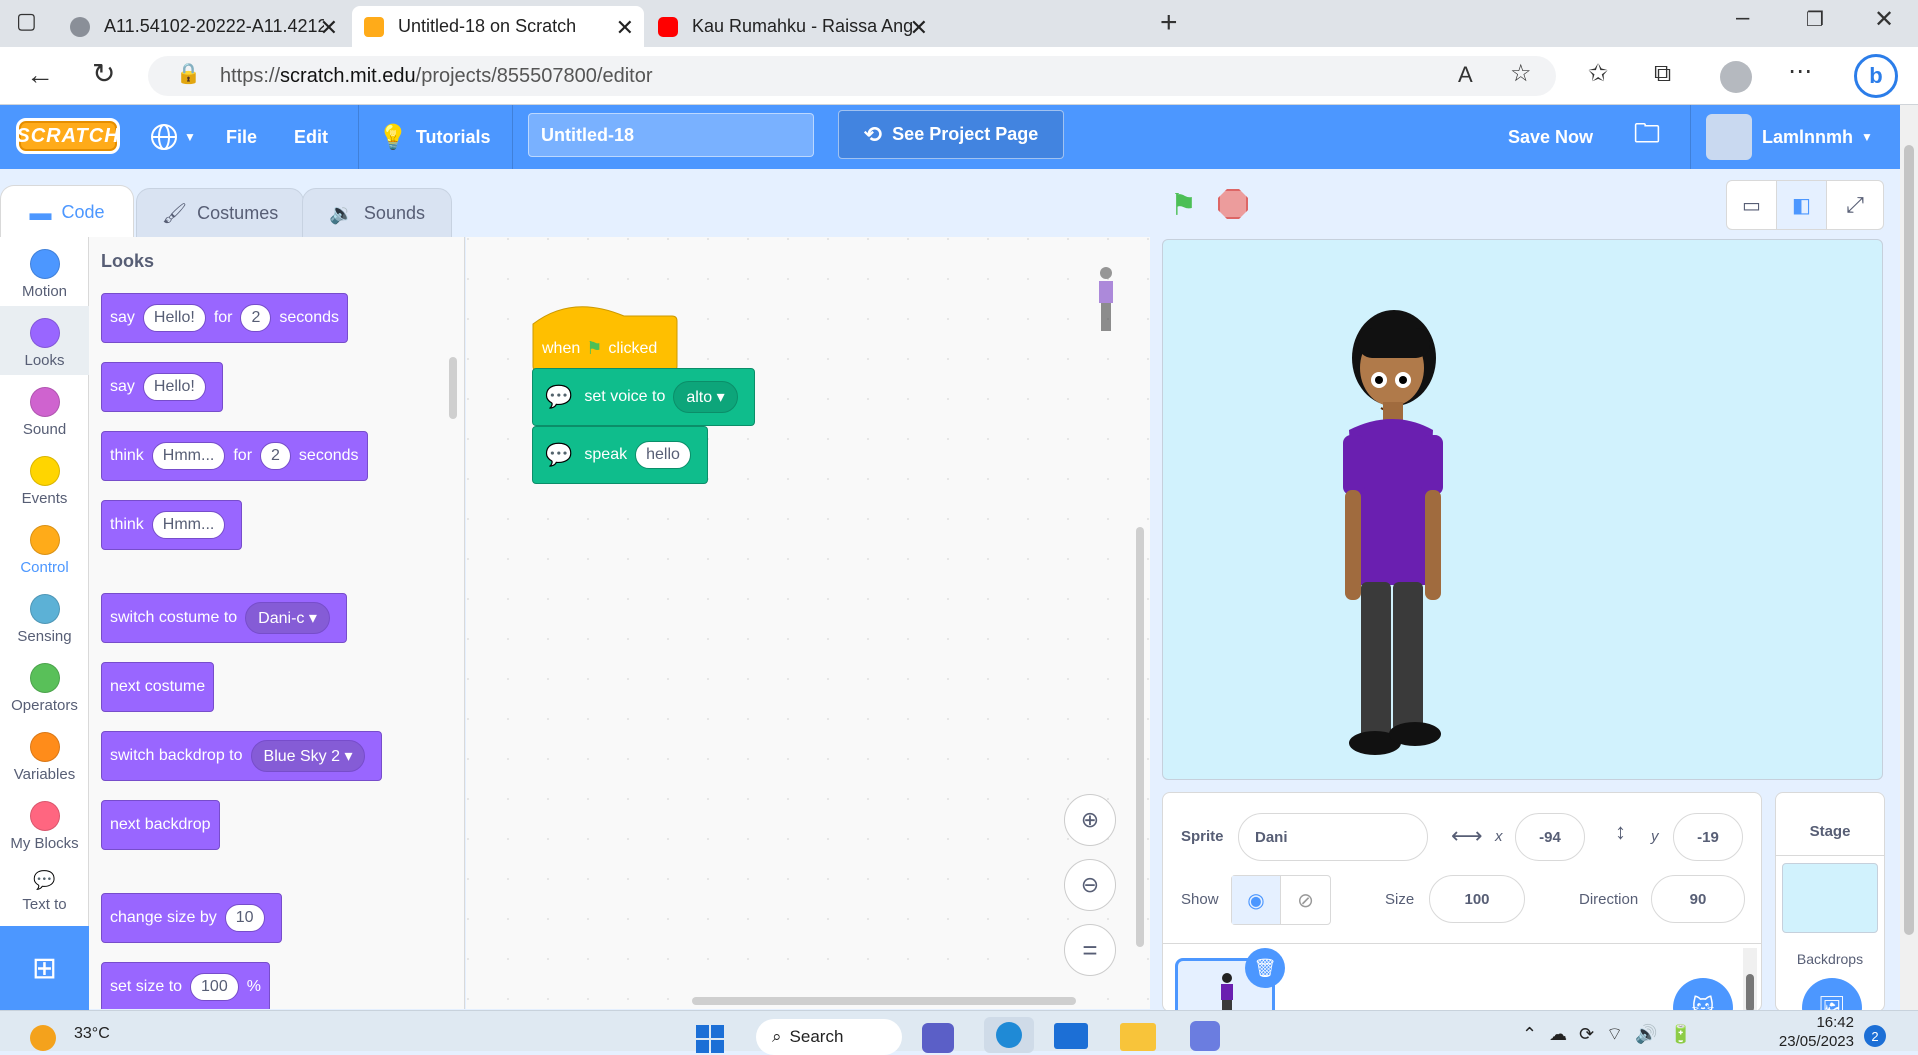  Describe the element at coordinates (1465, 75) in the screenshot. I see `read-aloud-icon: A` at that location.